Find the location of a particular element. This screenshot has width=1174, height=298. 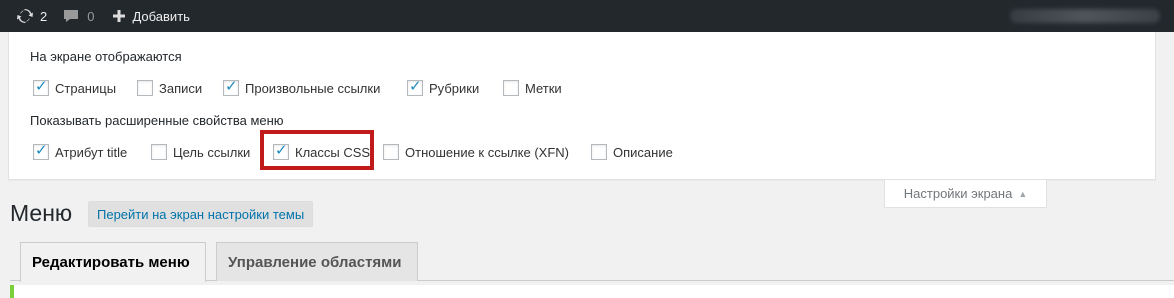

add-new-link: Добавить is located at coordinates (151, 16).